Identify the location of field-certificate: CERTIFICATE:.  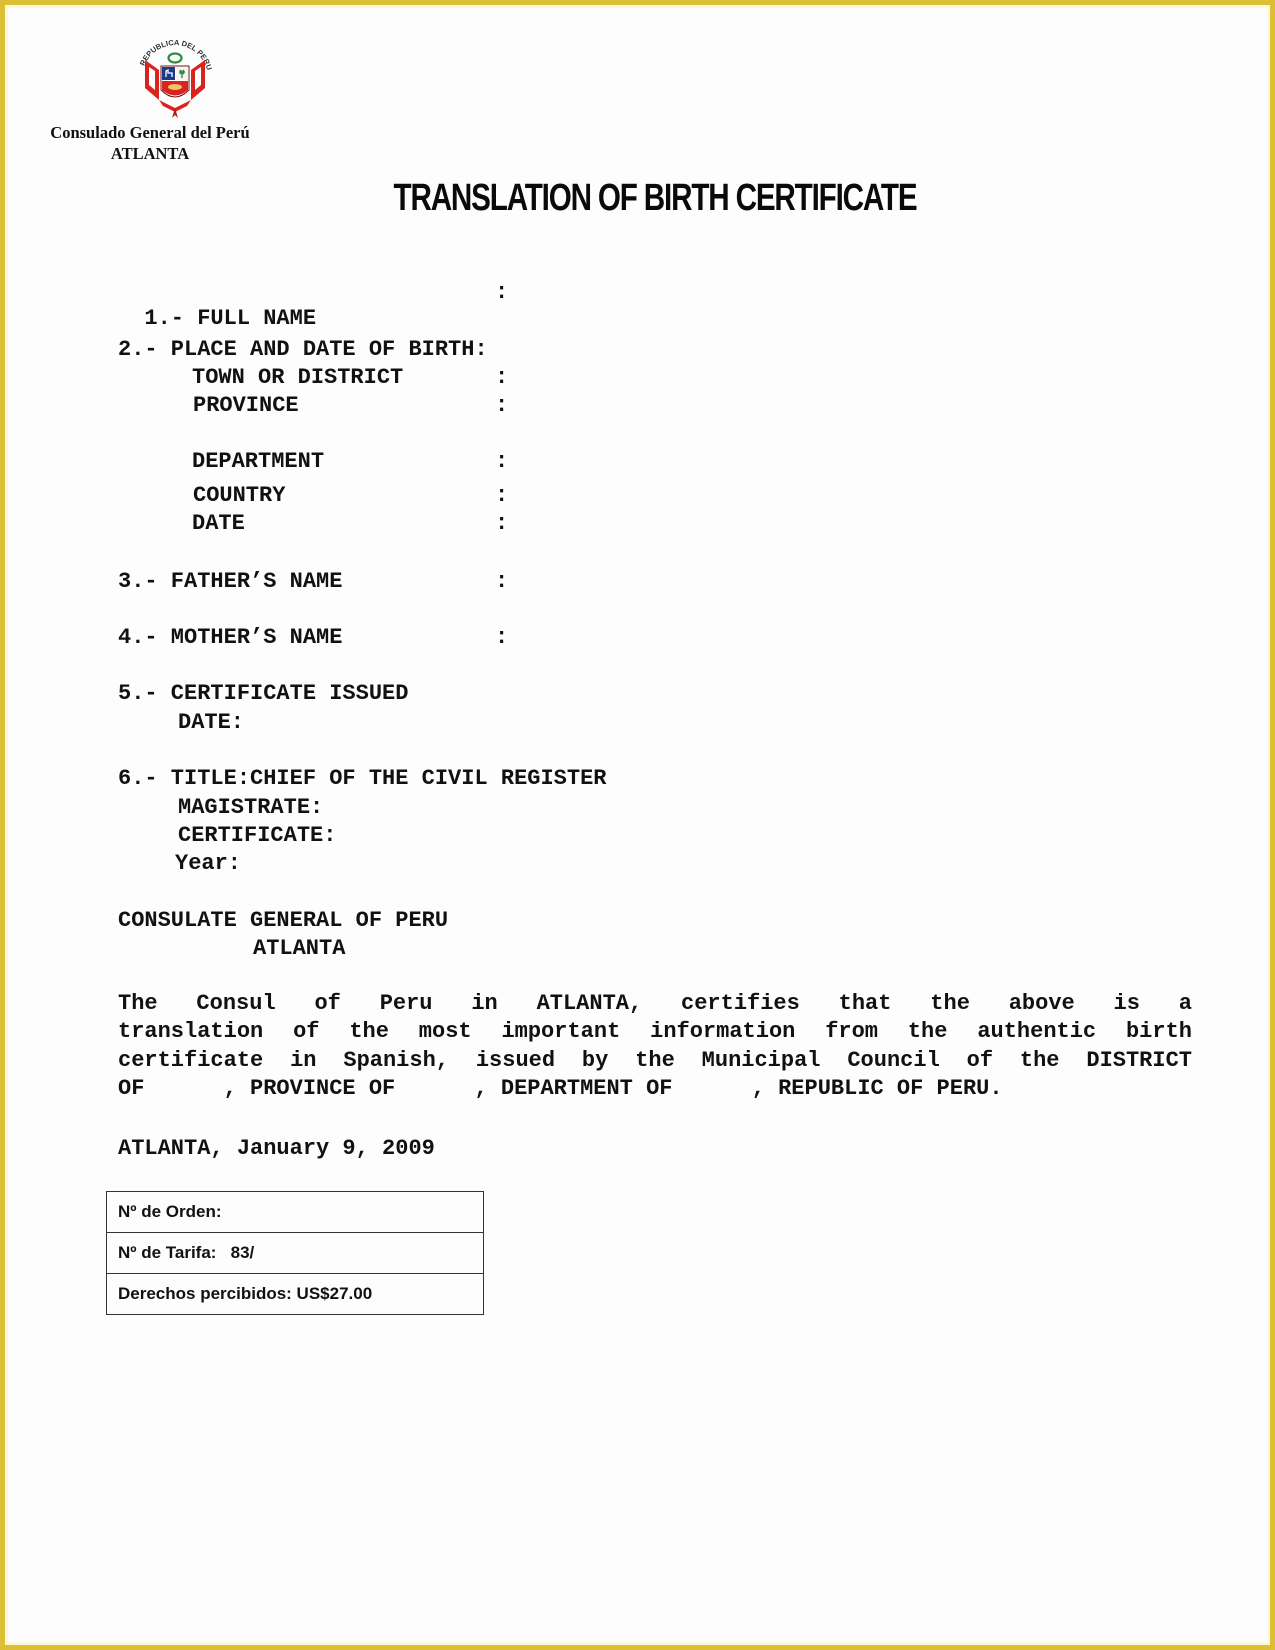
(257, 835).